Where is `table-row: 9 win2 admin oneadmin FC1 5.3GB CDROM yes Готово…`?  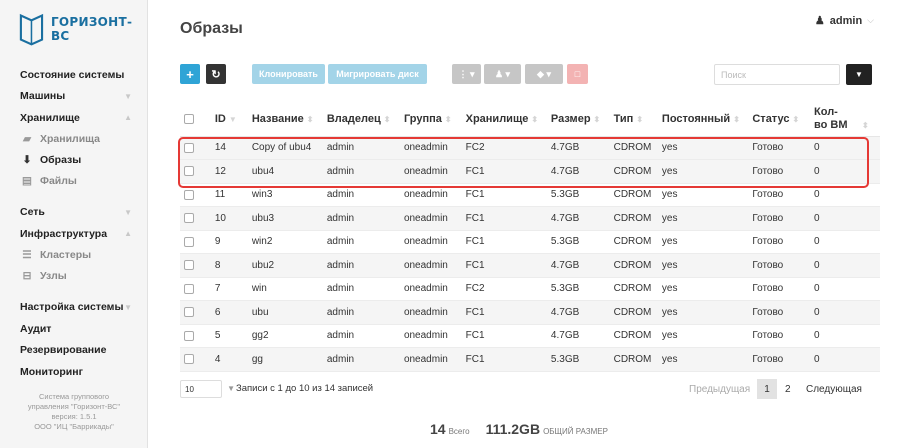 table-row: 9 win2 admin oneadmin FC1 5.3GB CDROM yes Готово… is located at coordinates (530, 242).